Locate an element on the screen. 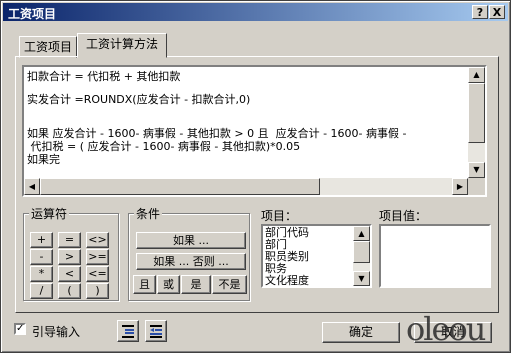 The width and height of the screenshot is (511, 353). operator-button: * is located at coordinates (41, 274).